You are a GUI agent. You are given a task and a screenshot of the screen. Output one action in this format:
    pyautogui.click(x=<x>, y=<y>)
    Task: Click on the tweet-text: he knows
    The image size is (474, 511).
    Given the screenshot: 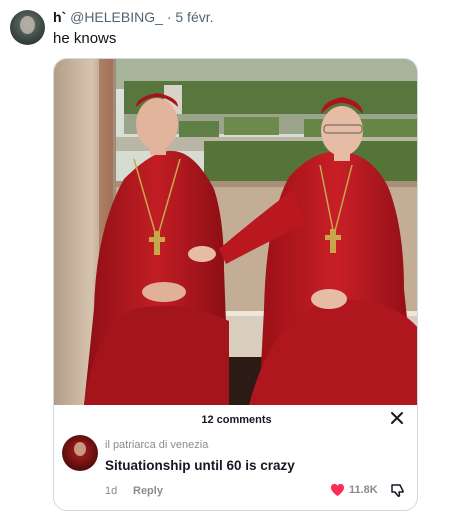 What is the action you would take?
    pyautogui.click(x=85, y=38)
    